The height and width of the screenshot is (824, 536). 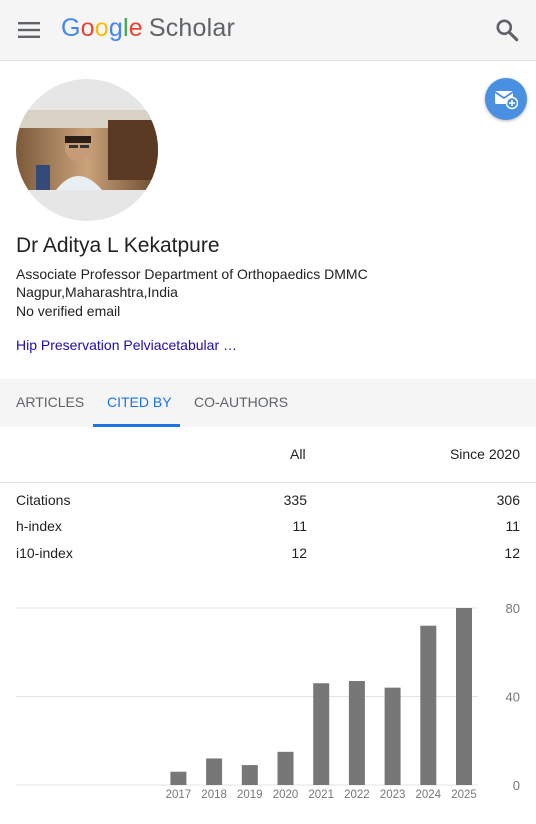 What do you see at coordinates (50, 402) in the screenshot?
I see `tab-articles: ARTICLES` at bounding box center [50, 402].